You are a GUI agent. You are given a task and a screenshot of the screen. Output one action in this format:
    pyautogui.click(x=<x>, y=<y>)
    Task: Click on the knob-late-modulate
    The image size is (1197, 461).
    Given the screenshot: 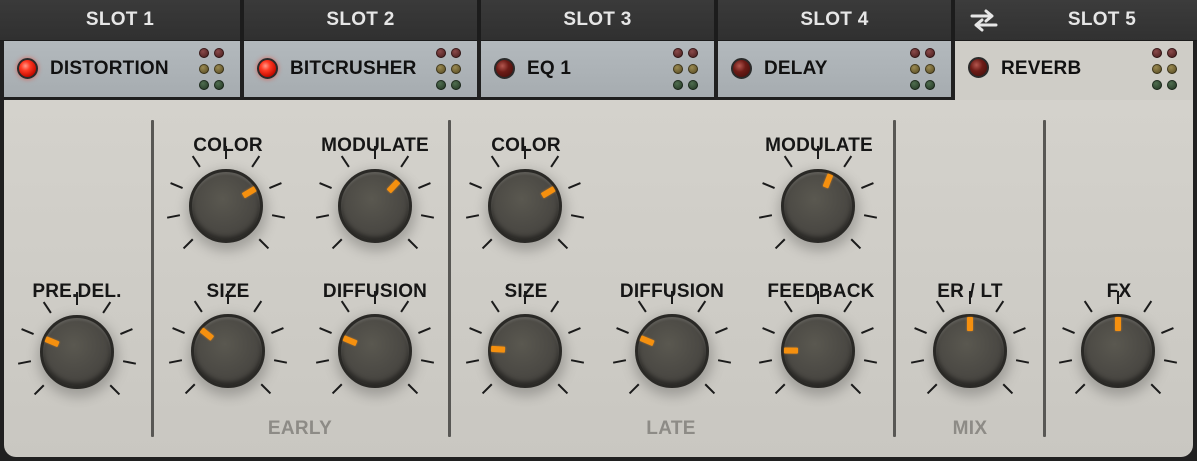 What is the action you would take?
    pyautogui.click(x=818, y=206)
    